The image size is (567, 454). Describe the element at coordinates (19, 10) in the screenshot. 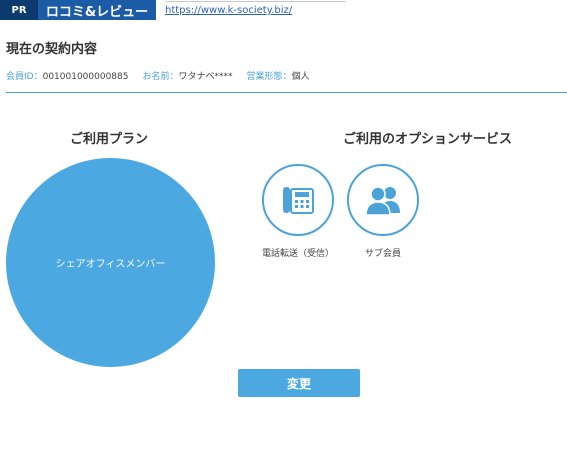

I see `pr-badge: PR` at that location.